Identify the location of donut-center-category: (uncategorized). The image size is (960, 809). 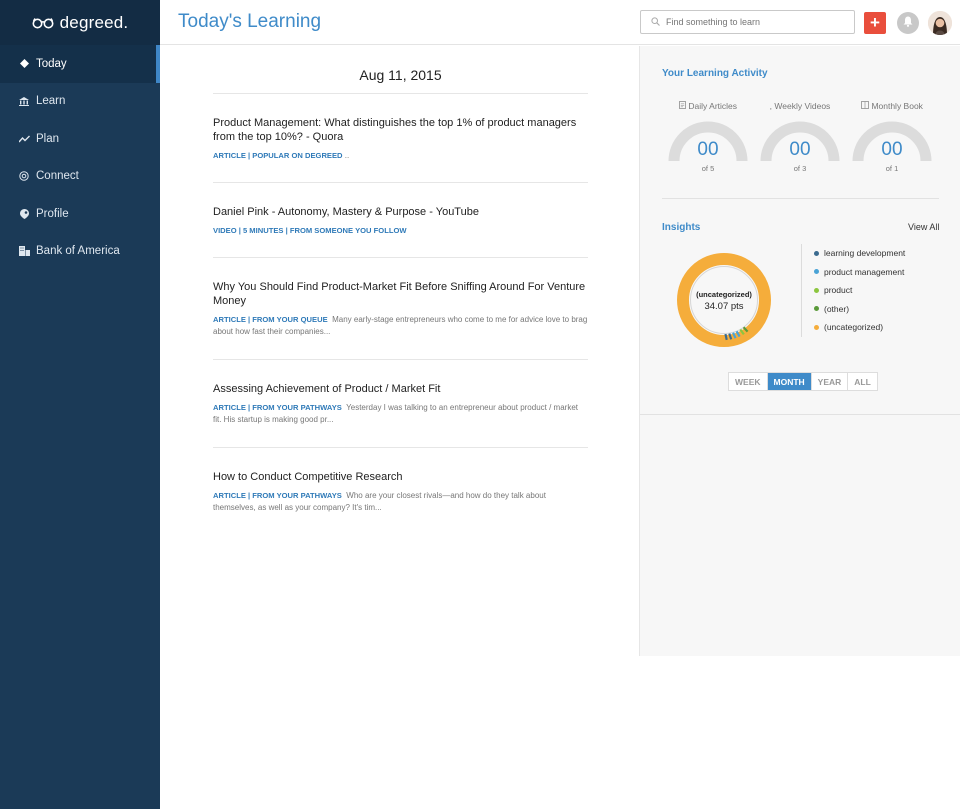
(724, 294).